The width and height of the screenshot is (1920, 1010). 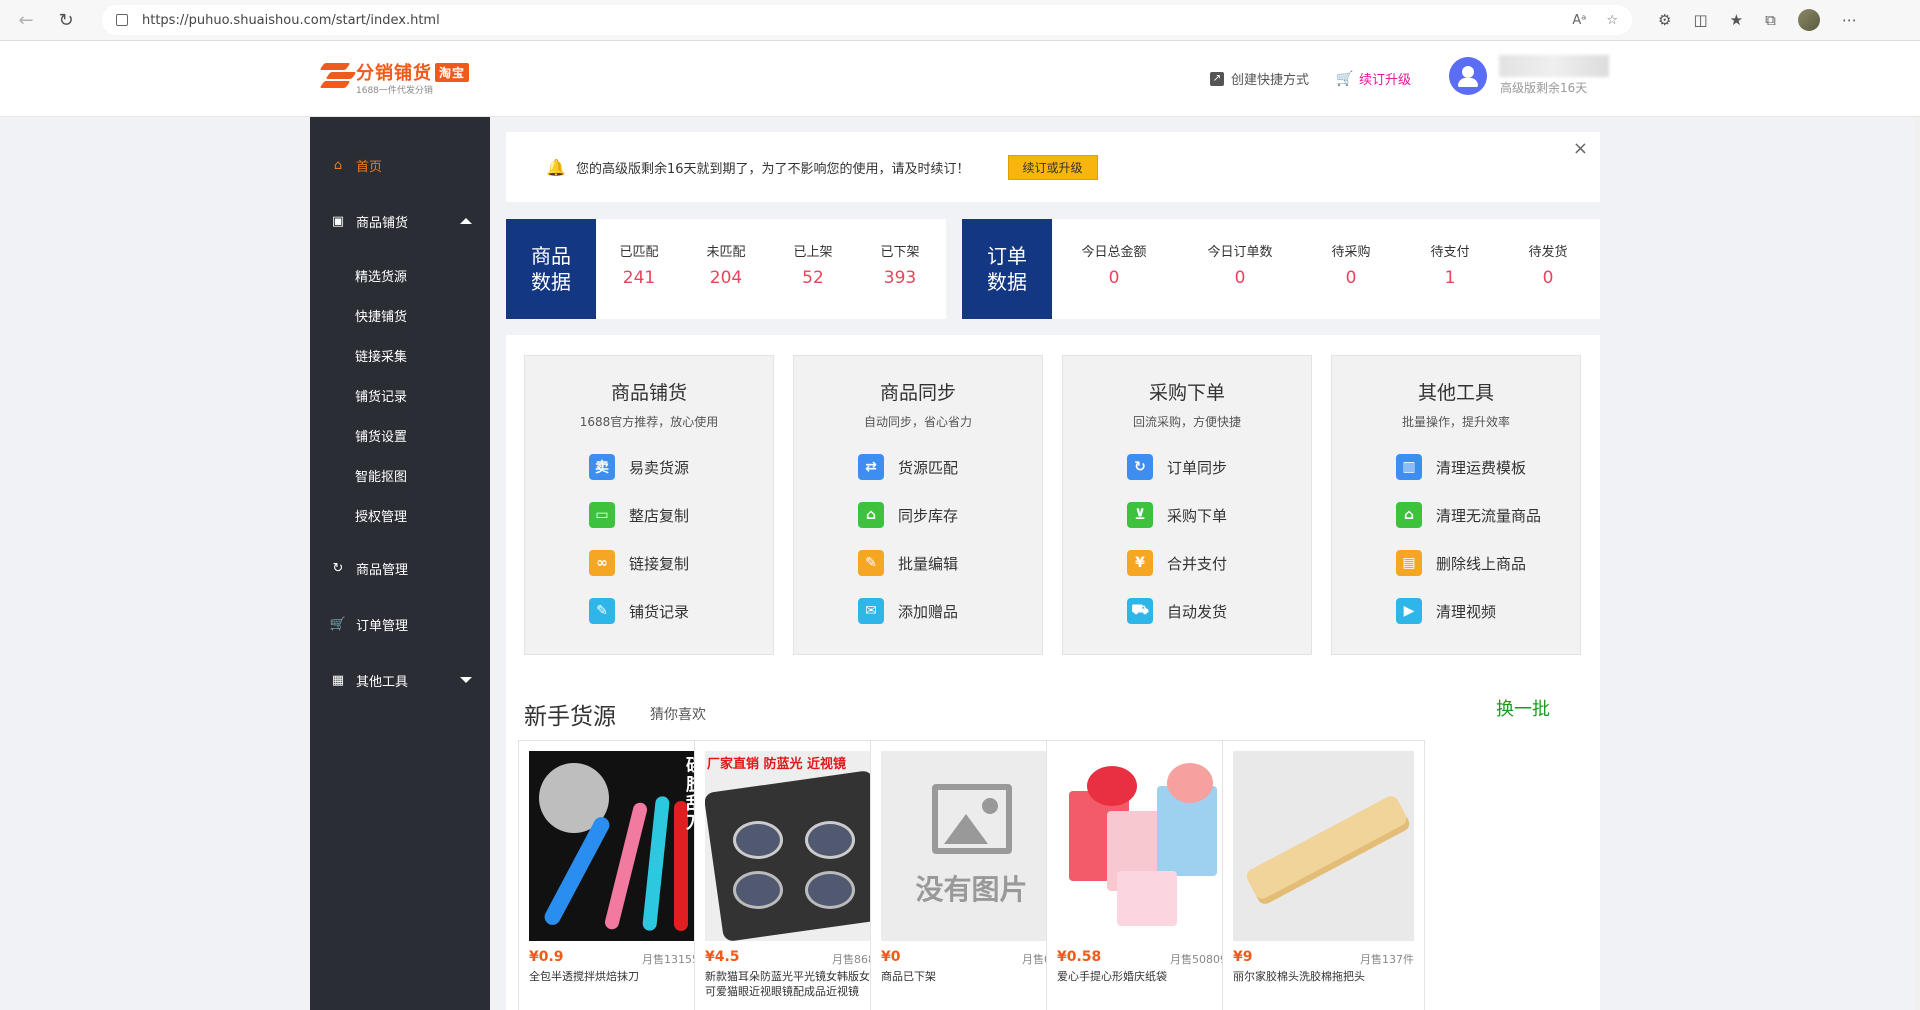 I want to click on cart-icon: ⊻, so click(x=1140, y=515).